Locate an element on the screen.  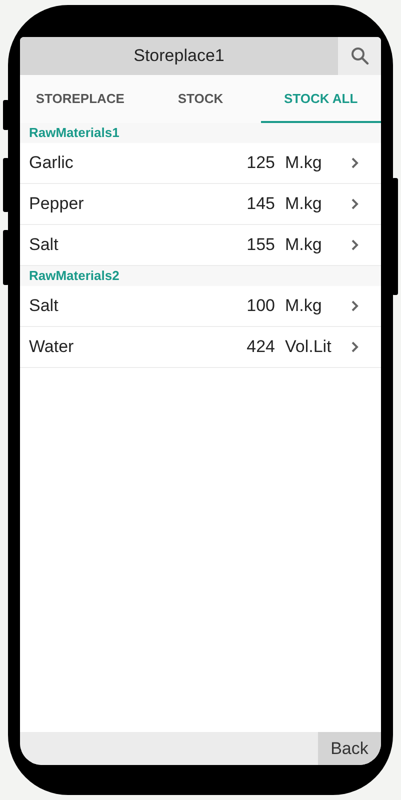
item-quantity: 155 is located at coordinates (261, 245).